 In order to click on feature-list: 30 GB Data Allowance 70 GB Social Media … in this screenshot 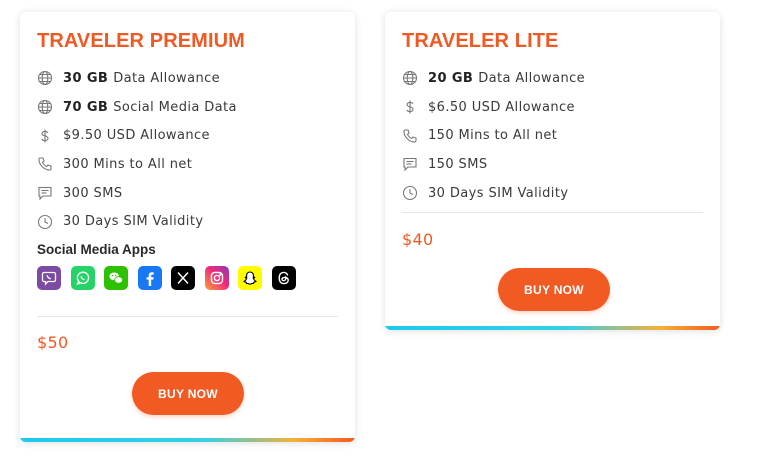, I will do `click(136, 150)`.